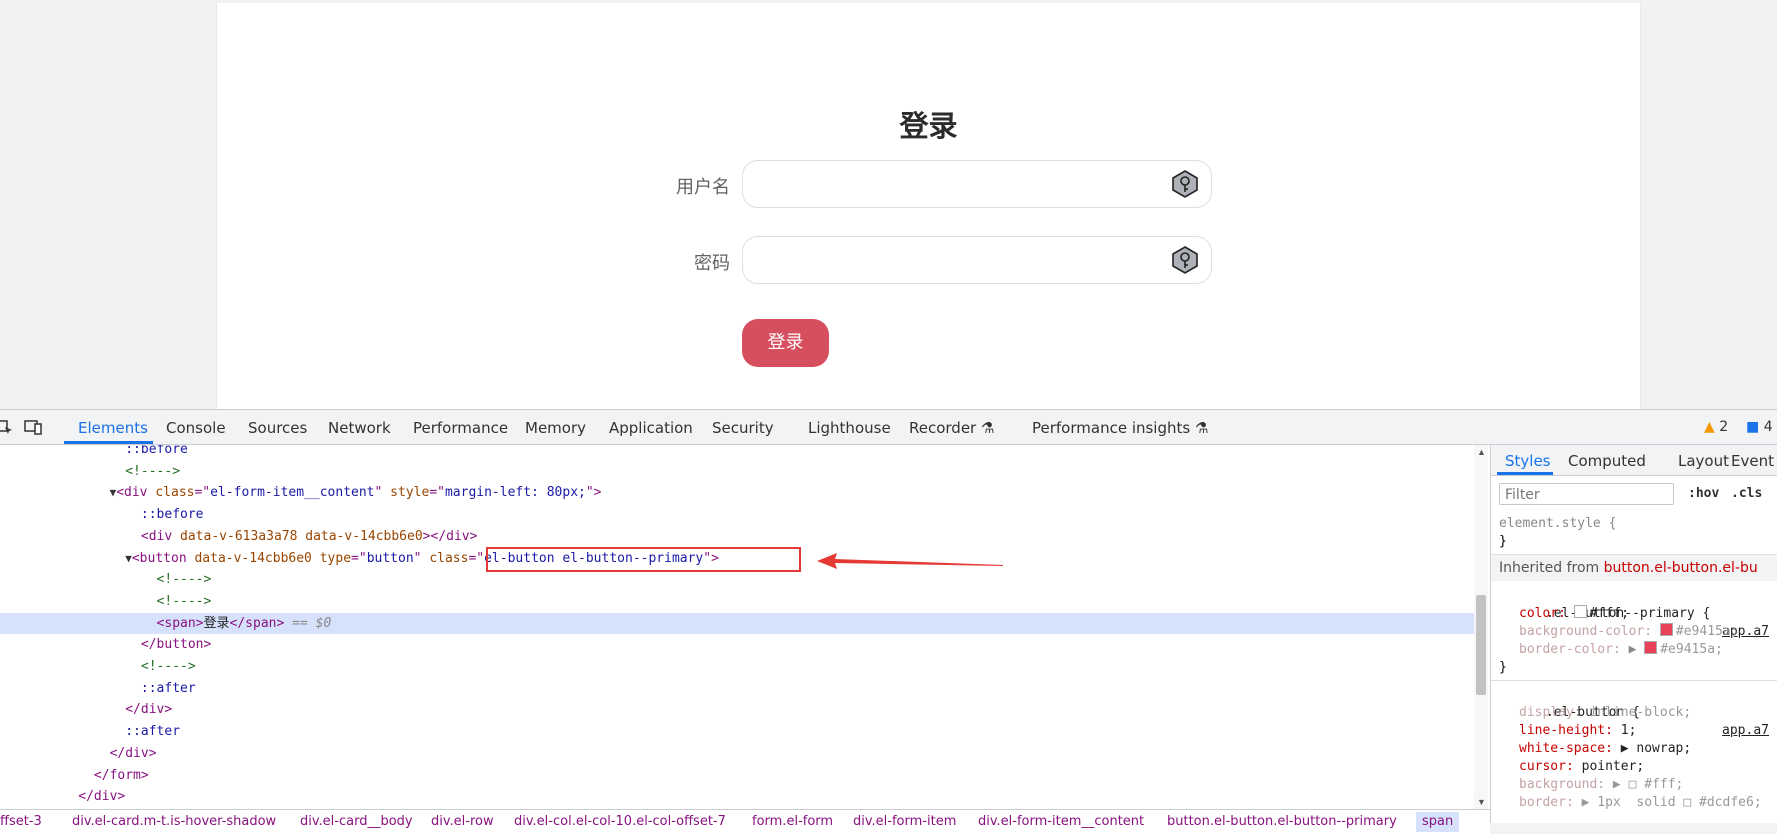  I want to click on element-style-selector: element.style {, so click(1557, 524).